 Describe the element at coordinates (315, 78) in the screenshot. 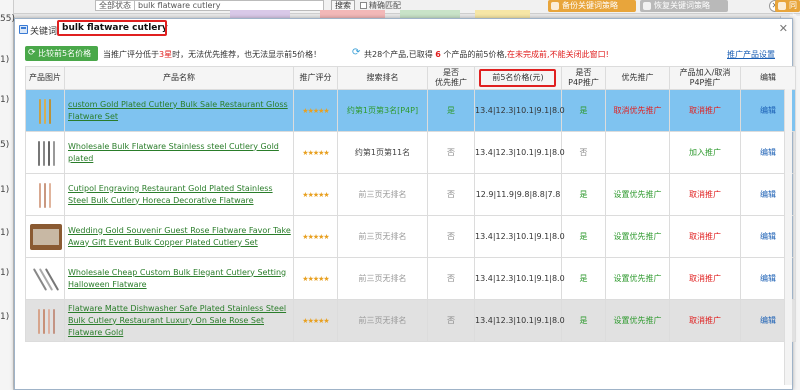

I see `column-header: 推广评分` at that location.